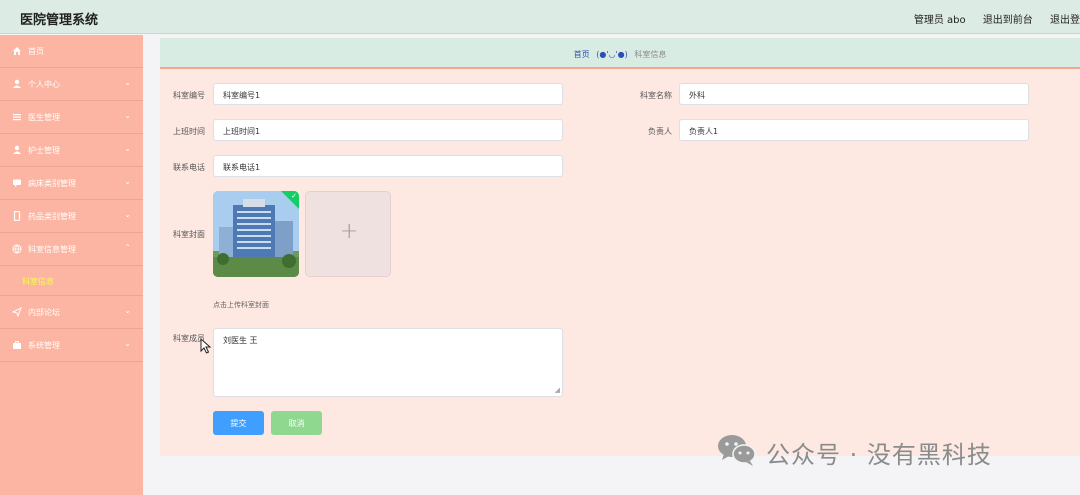 This screenshot has height=495, width=1080. Describe the element at coordinates (939, 20) in the screenshot. I see `admin-name: 管理员 abo` at that location.